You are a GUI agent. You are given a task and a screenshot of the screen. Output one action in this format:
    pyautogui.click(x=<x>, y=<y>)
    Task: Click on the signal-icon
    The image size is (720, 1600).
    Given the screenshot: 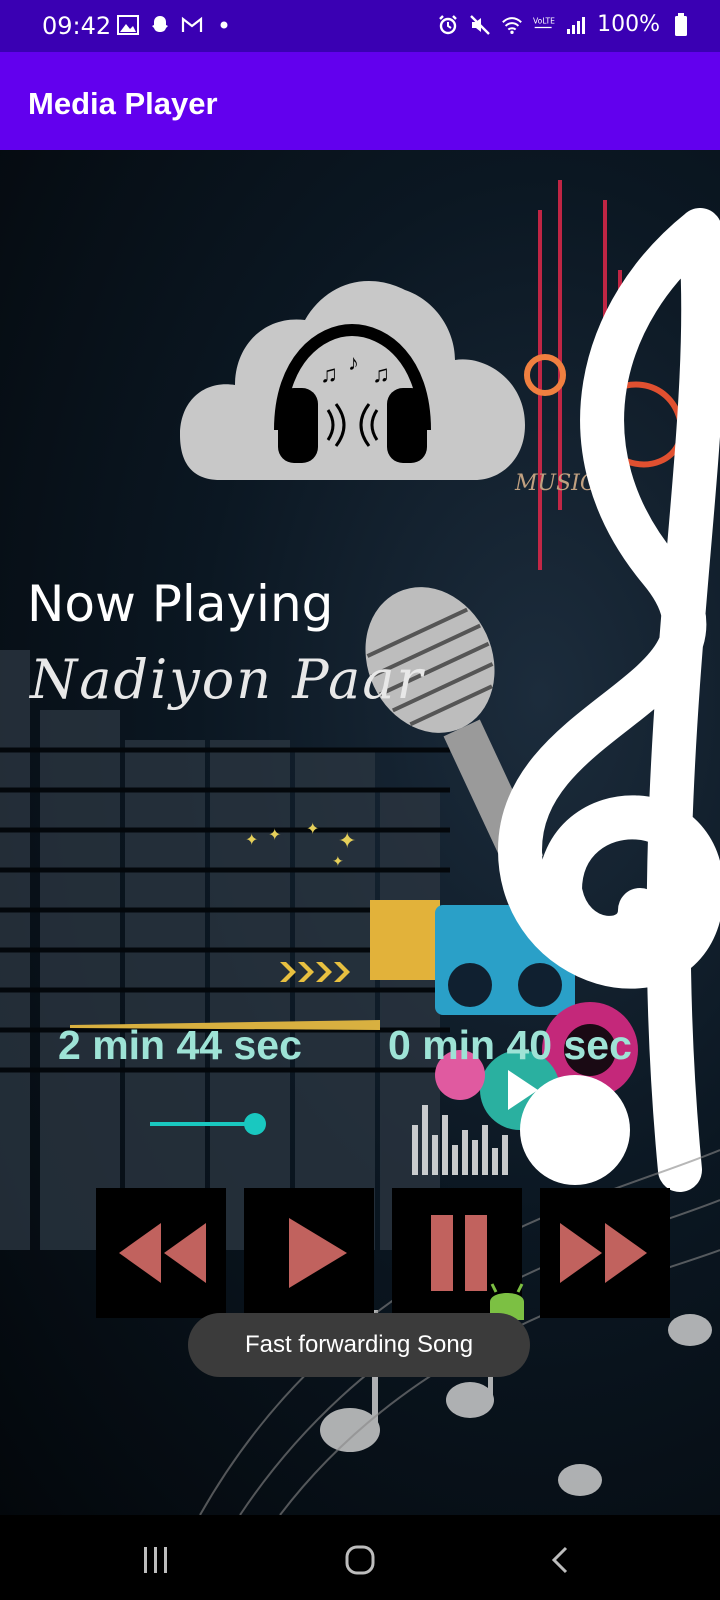 What is the action you would take?
    pyautogui.click(x=576, y=25)
    